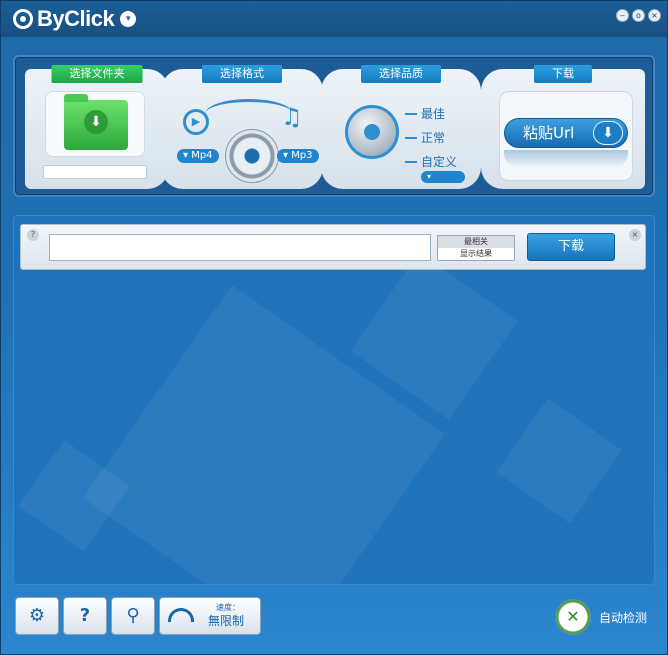 This screenshot has height=655, width=668. I want to click on minimize-button: ‒, so click(622, 15).